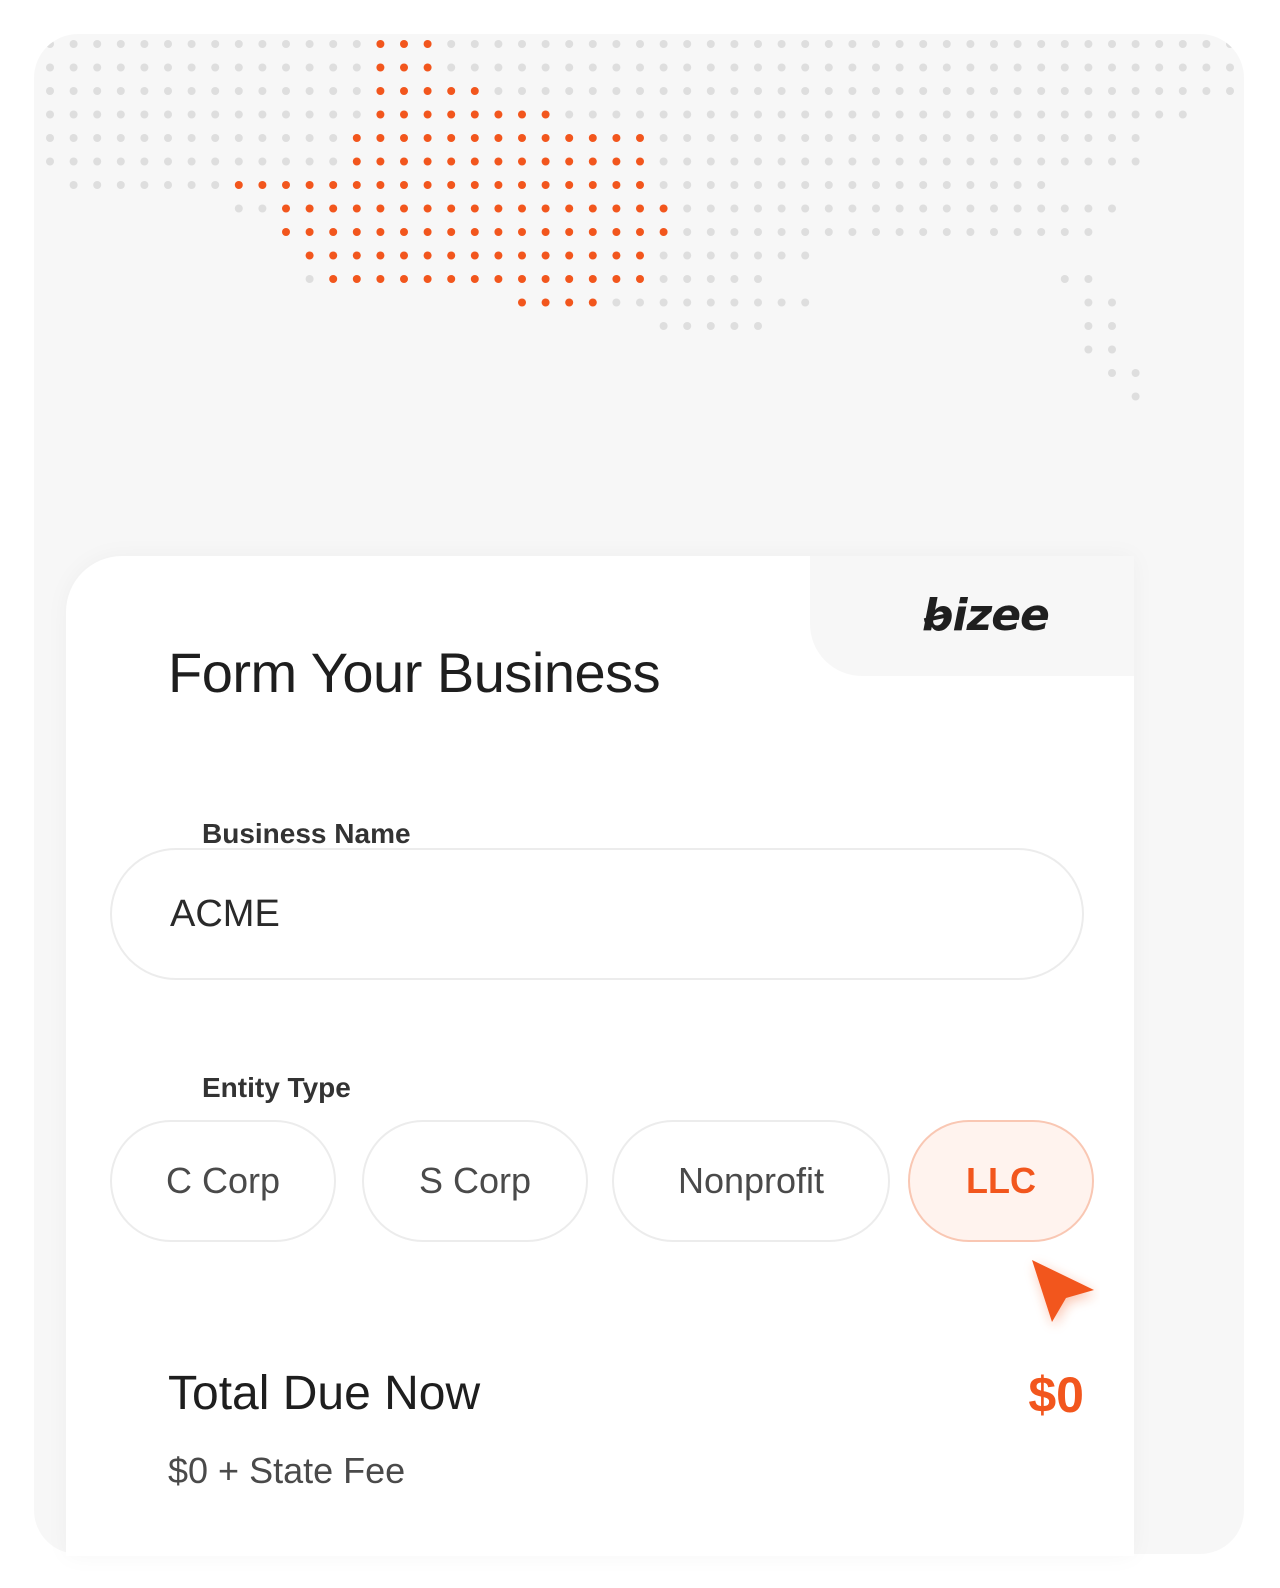 The width and height of the screenshot is (1280, 1588). What do you see at coordinates (751, 1181) in the screenshot?
I see `entity-option-nonprofit: Nonprofit` at bounding box center [751, 1181].